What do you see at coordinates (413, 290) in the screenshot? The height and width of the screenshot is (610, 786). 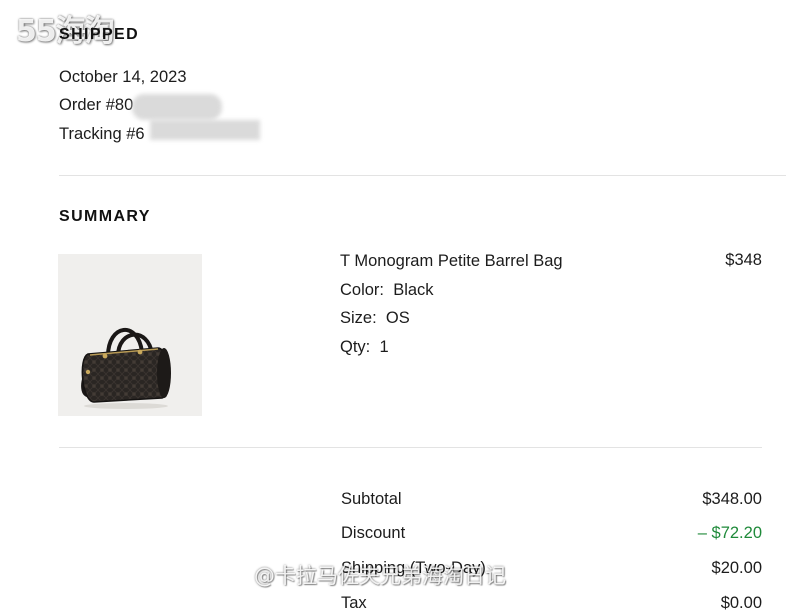 I see `product-color-value: Black` at bounding box center [413, 290].